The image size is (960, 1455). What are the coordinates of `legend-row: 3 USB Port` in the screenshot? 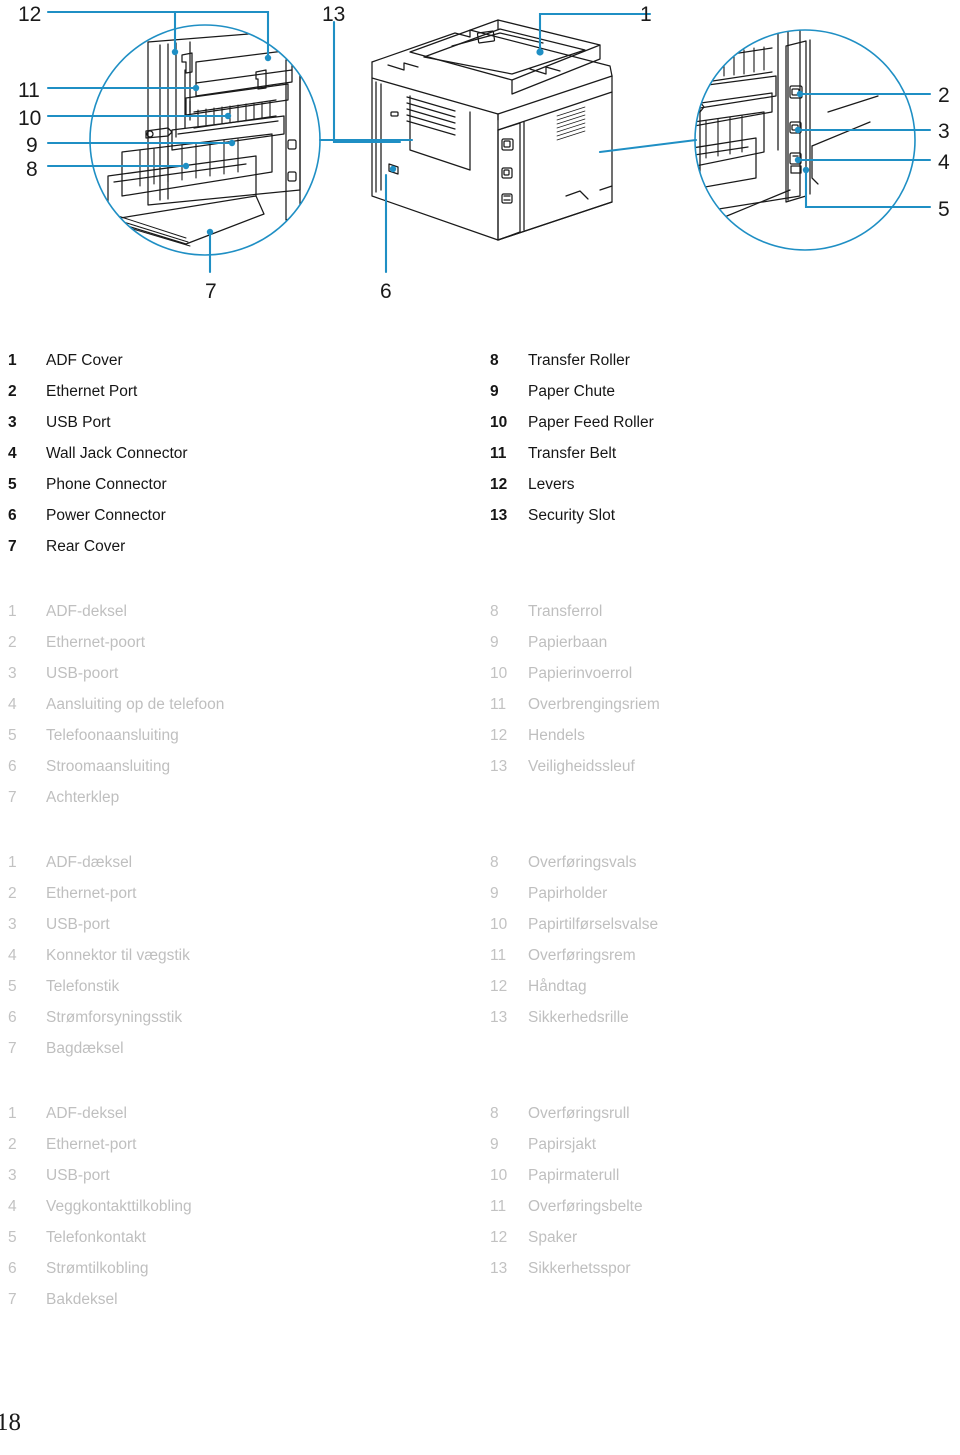 It's located at (238, 422).